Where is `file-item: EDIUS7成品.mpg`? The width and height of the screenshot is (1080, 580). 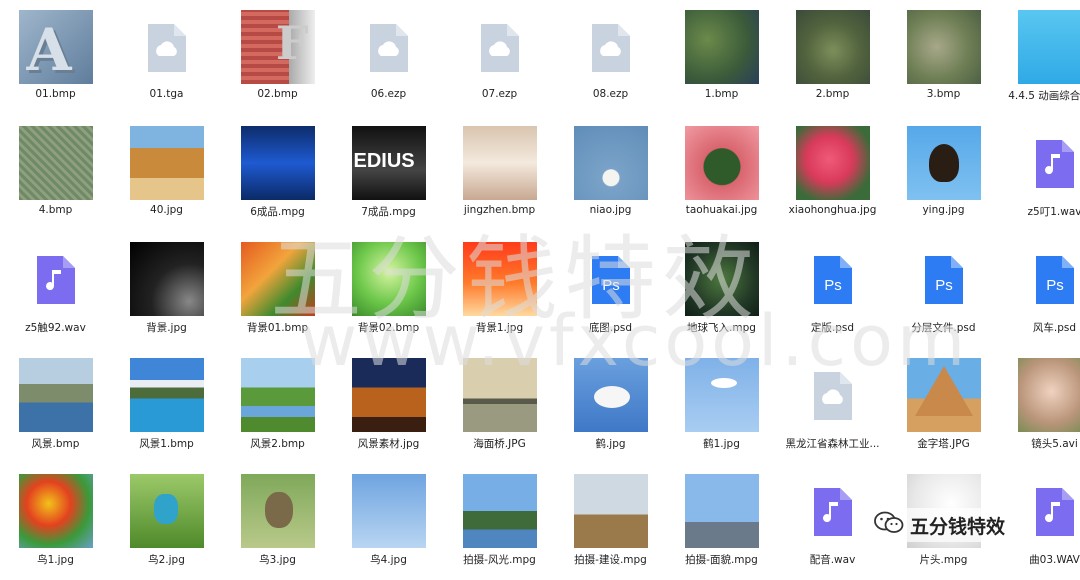
file-item: EDIUS7成品.mpg is located at coordinates (388, 174).